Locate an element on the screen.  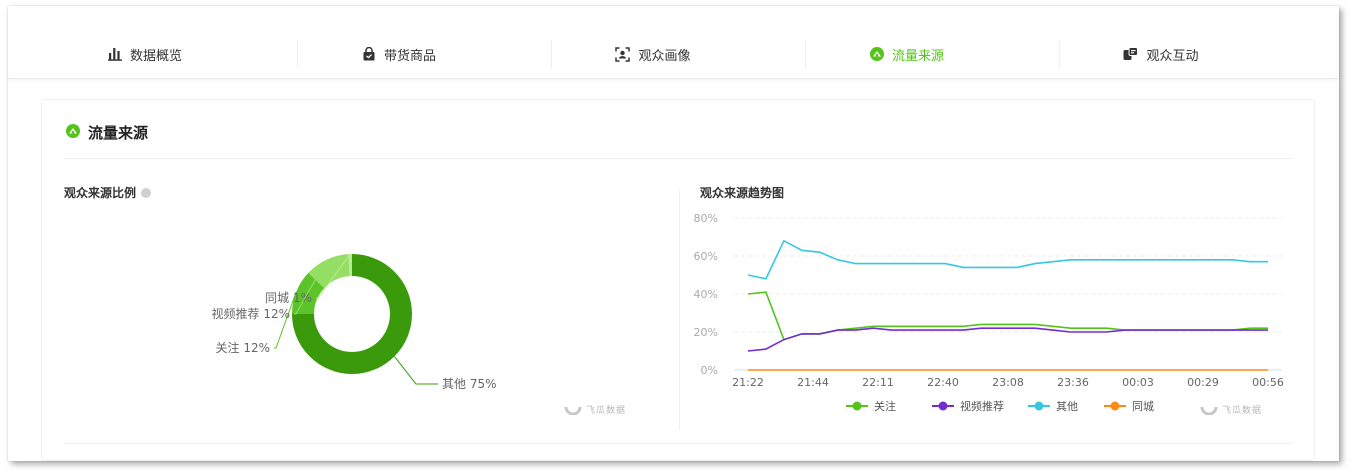
y-tick-label: 80% is located at coordinates (706, 218).